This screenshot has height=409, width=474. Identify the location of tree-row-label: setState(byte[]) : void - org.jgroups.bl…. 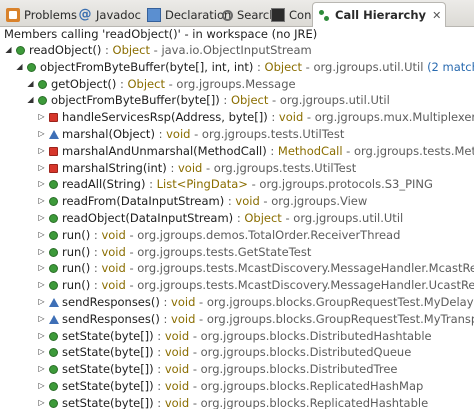
(229, 369).